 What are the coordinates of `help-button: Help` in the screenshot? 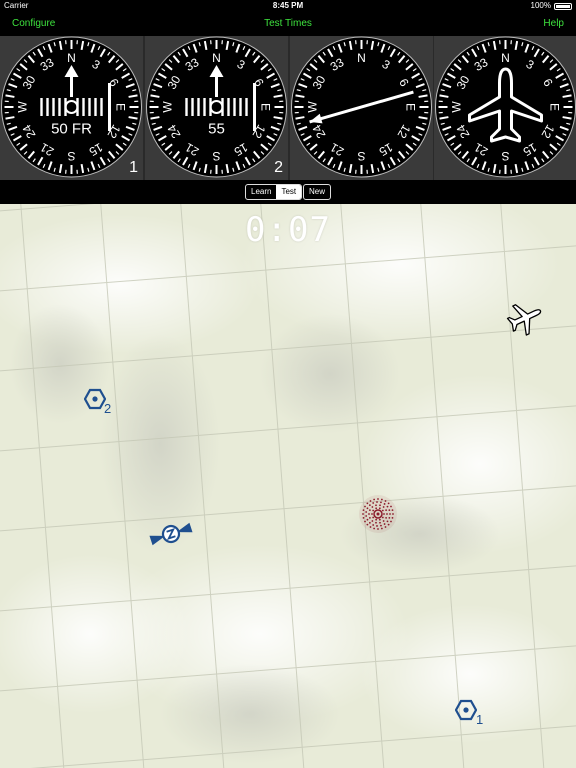 It's located at (553, 24).